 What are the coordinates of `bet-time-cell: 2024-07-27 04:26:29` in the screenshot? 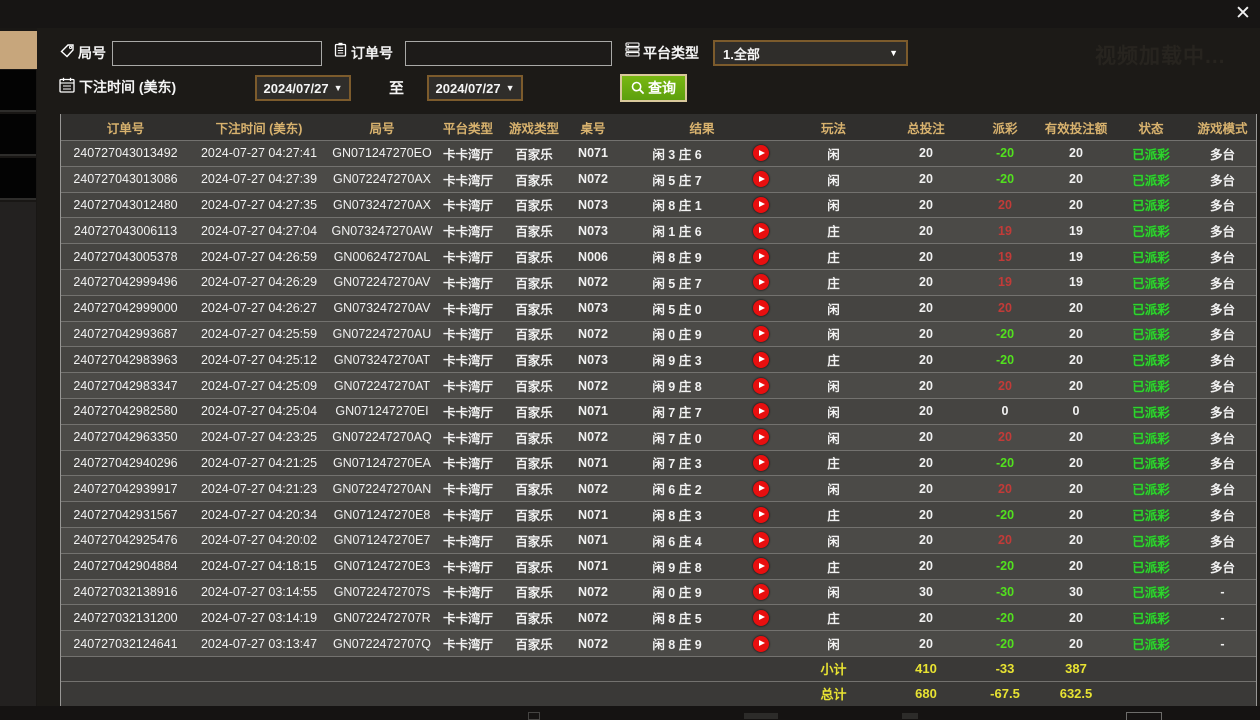 It's located at (259, 282).